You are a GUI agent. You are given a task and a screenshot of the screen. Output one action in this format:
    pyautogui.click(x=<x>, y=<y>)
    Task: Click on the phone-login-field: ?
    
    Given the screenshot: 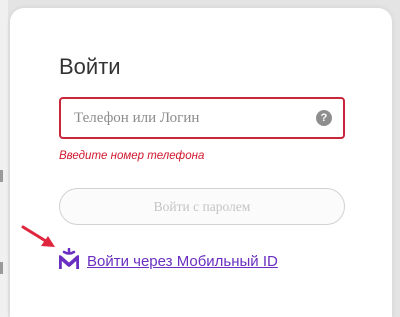 What is the action you would take?
    pyautogui.click(x=202, y=118)
    